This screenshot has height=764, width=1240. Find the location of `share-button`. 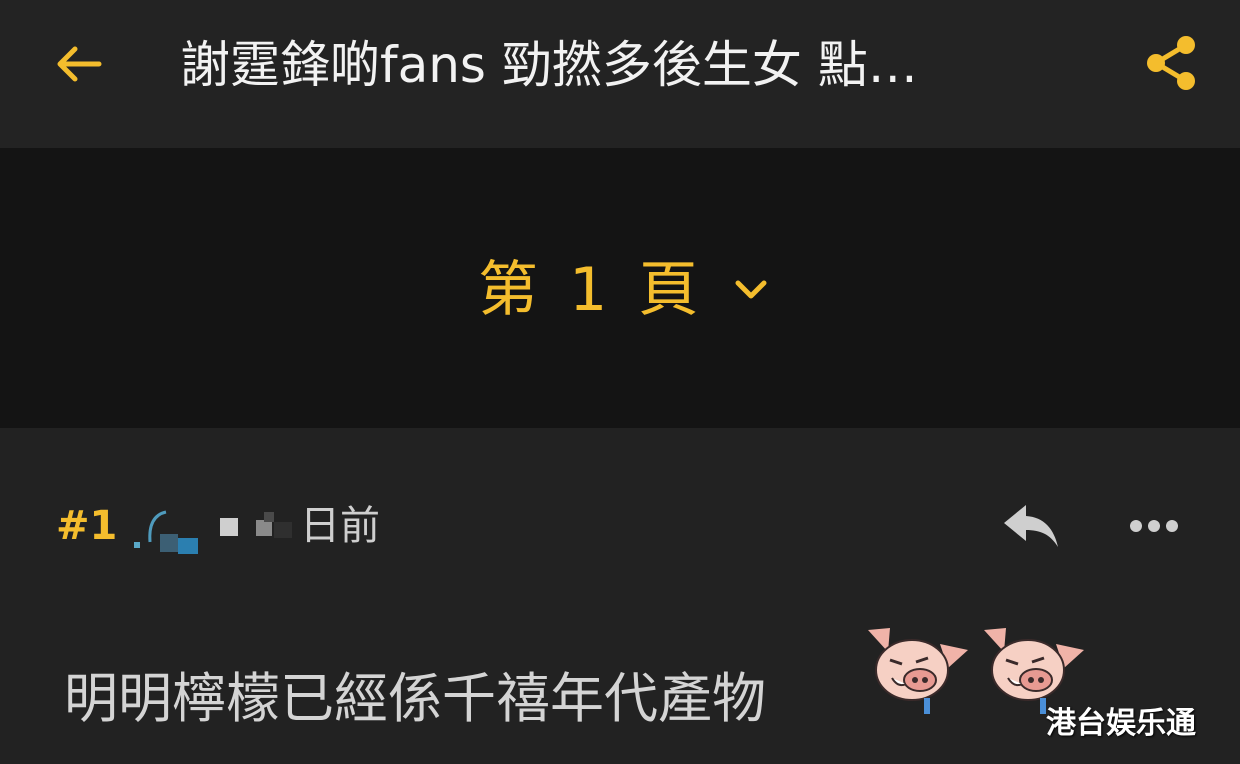

share-button is located at coordinates (1171, 63).